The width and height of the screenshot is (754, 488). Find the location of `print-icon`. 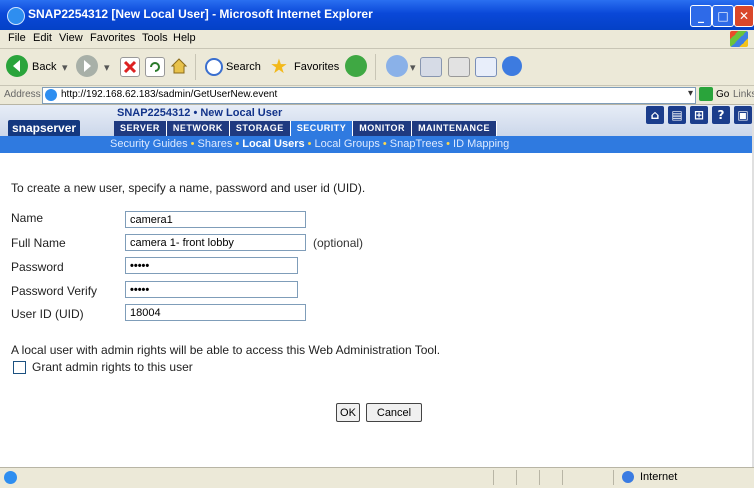

print-icon is located at coordinates (459, 67).